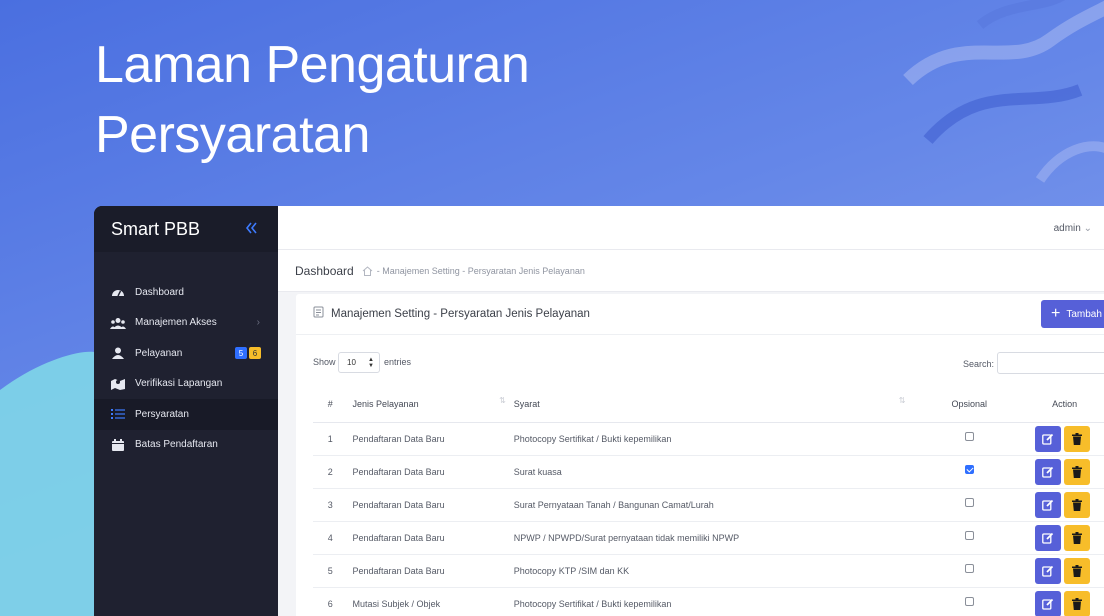 The width and height of the screenshot is (1104, 616). Describe the element at coordinates (430, 405) in the screenshot. I see `column-header-jenis: Jenis Pelayanan ⇅` at that location.